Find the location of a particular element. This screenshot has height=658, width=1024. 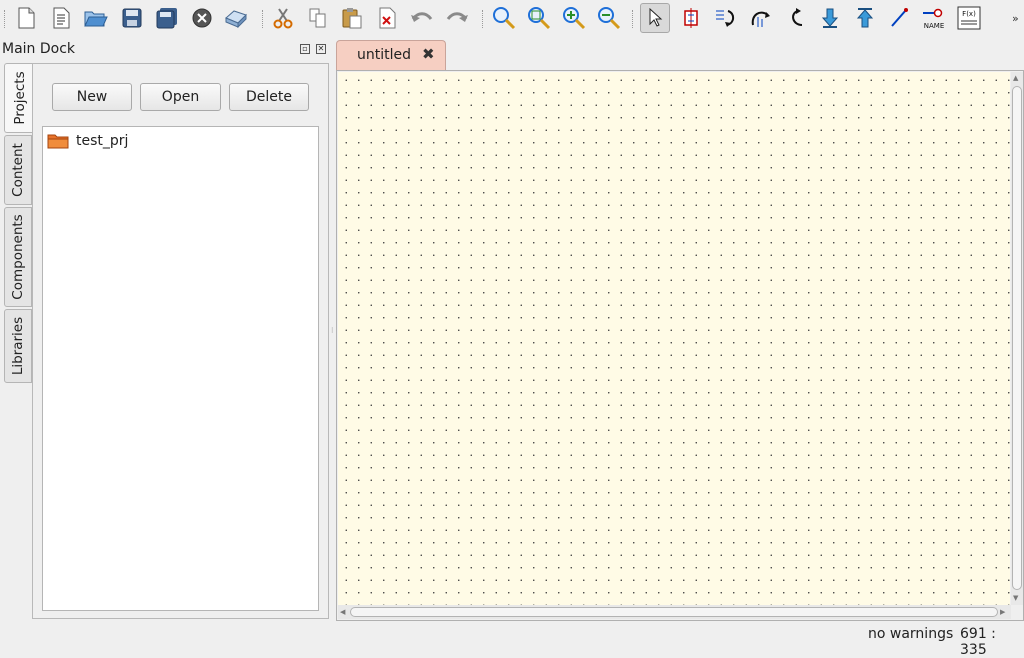

tab-label: untitled is located at coordinates (384, 55).